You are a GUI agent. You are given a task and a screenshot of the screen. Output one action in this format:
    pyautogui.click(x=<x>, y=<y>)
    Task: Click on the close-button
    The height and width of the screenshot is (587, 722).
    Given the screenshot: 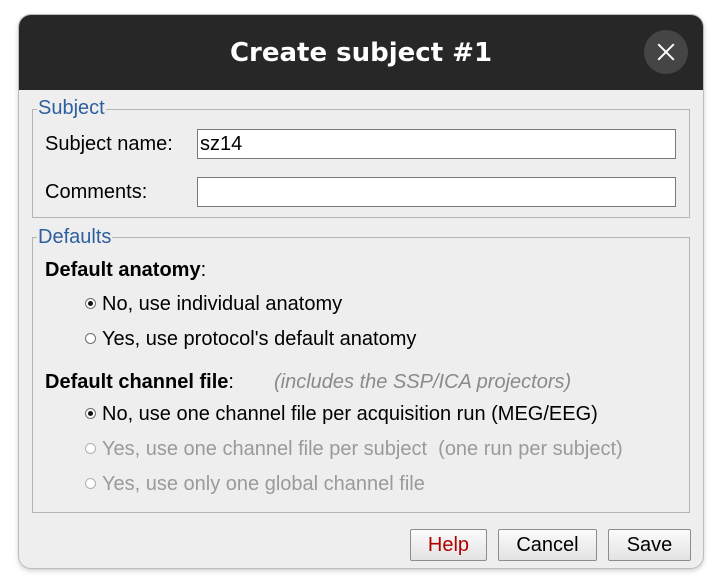 What is the action you would take?
    pyautogui.click(x=666, y=52)
    